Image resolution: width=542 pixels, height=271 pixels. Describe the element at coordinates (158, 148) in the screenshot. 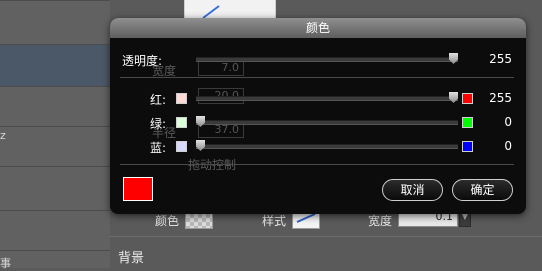

I see `blue-label: 蓝:` at that location.